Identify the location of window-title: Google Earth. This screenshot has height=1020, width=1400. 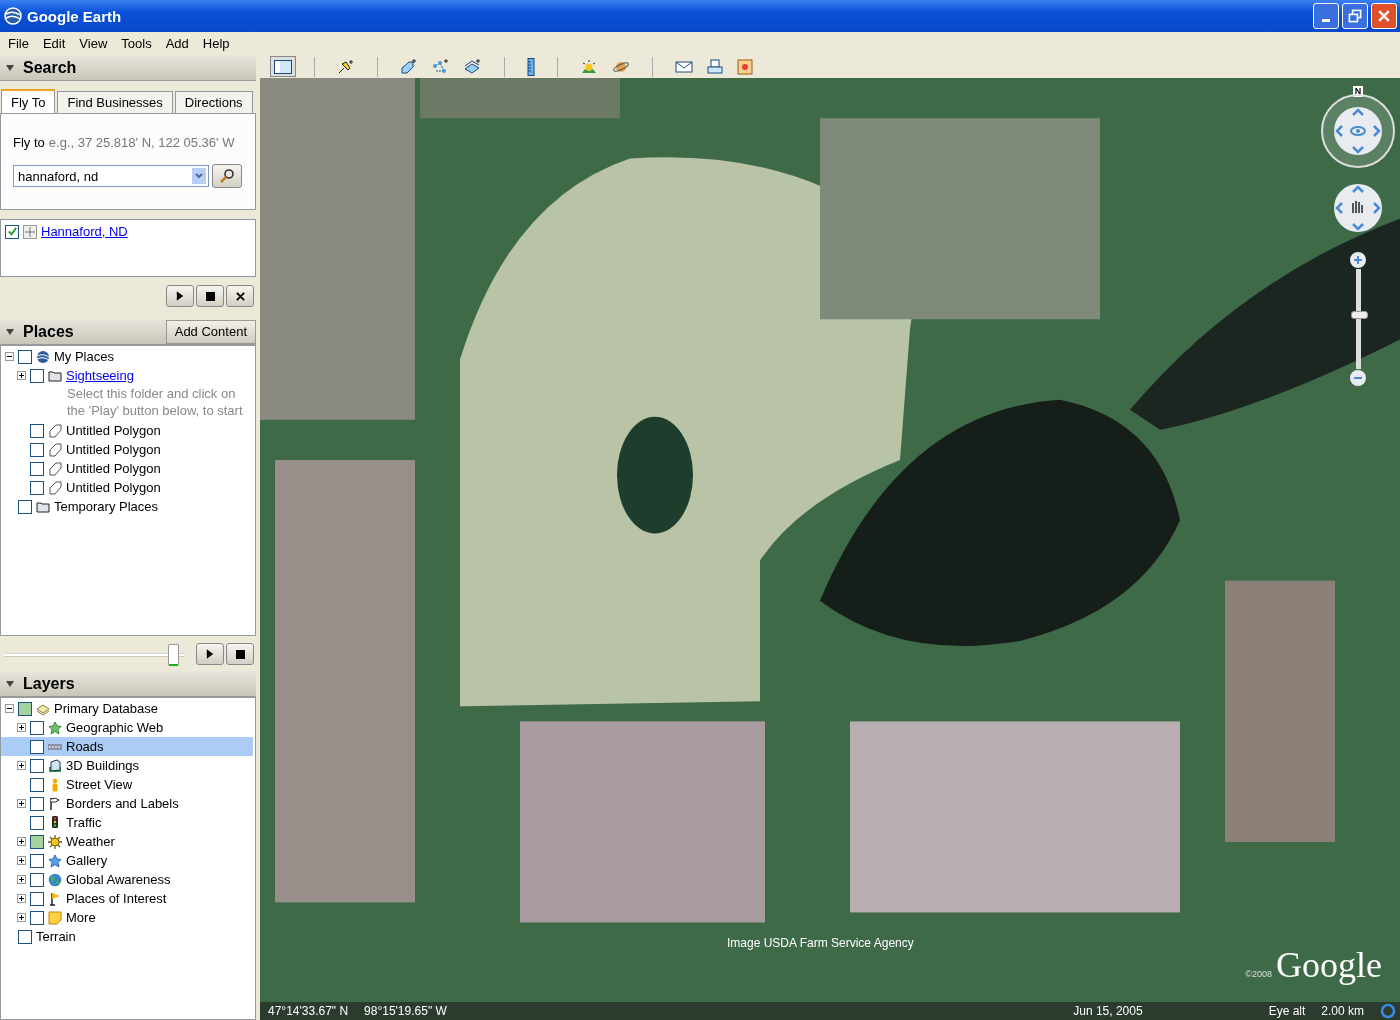
(75, 16).